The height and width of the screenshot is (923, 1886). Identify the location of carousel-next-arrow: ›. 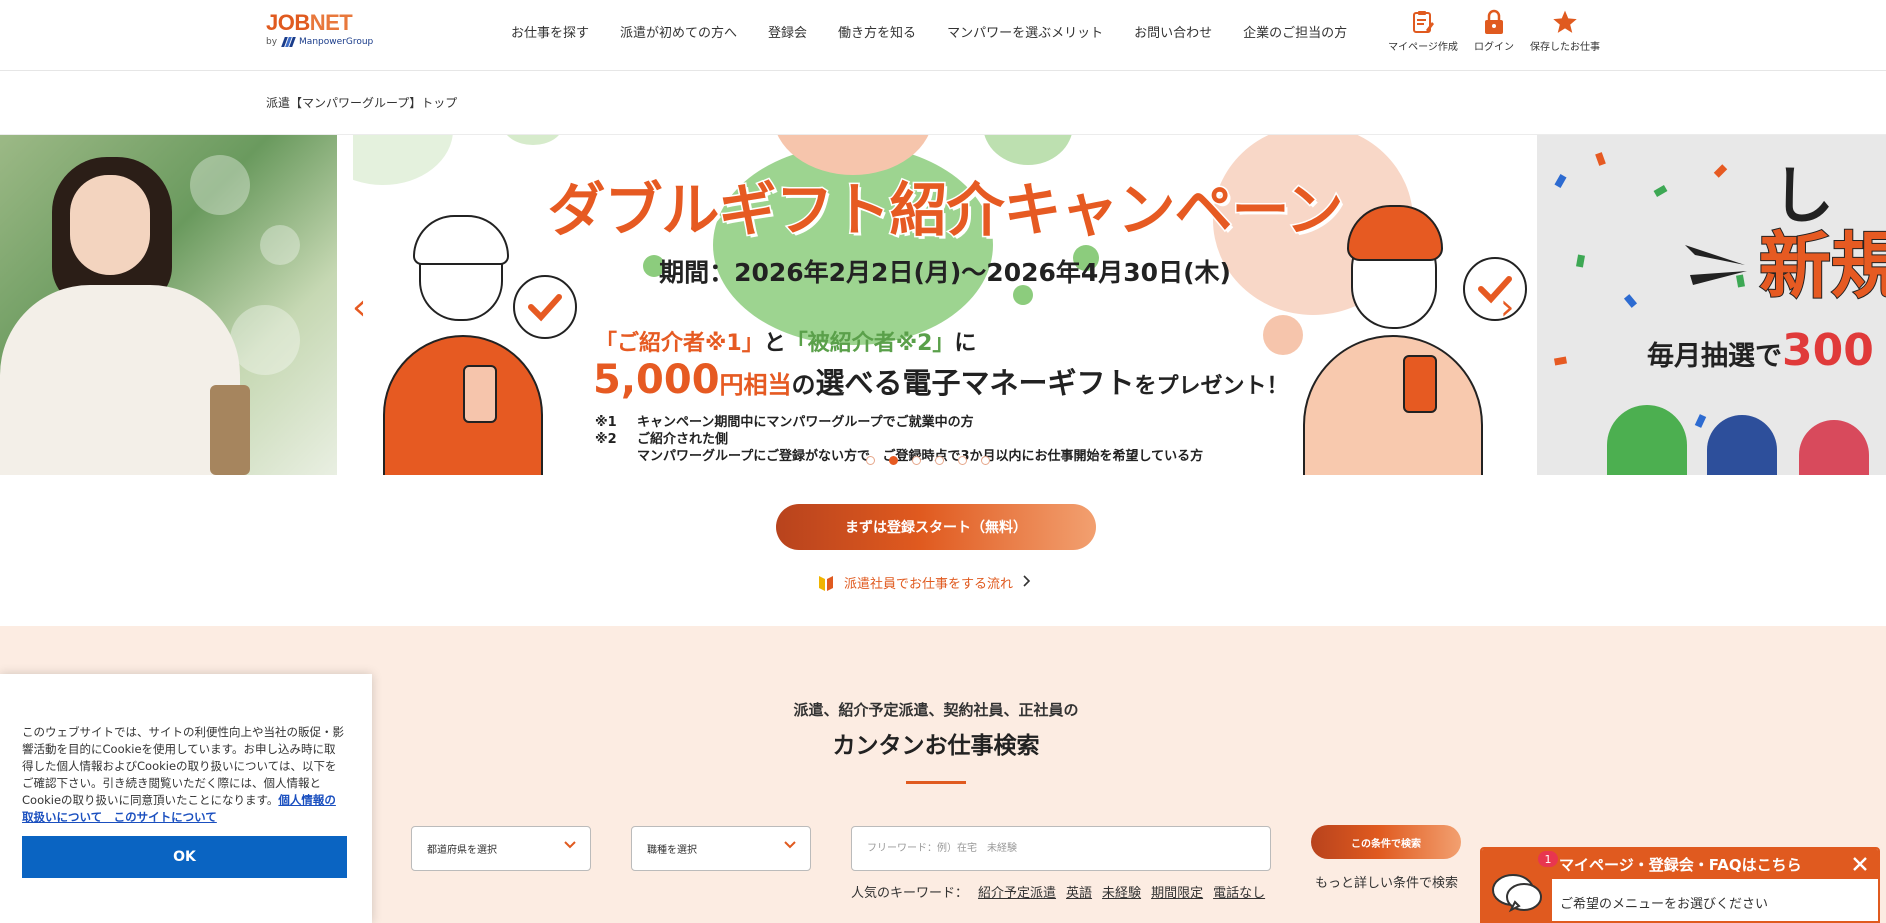
(1507, 307).